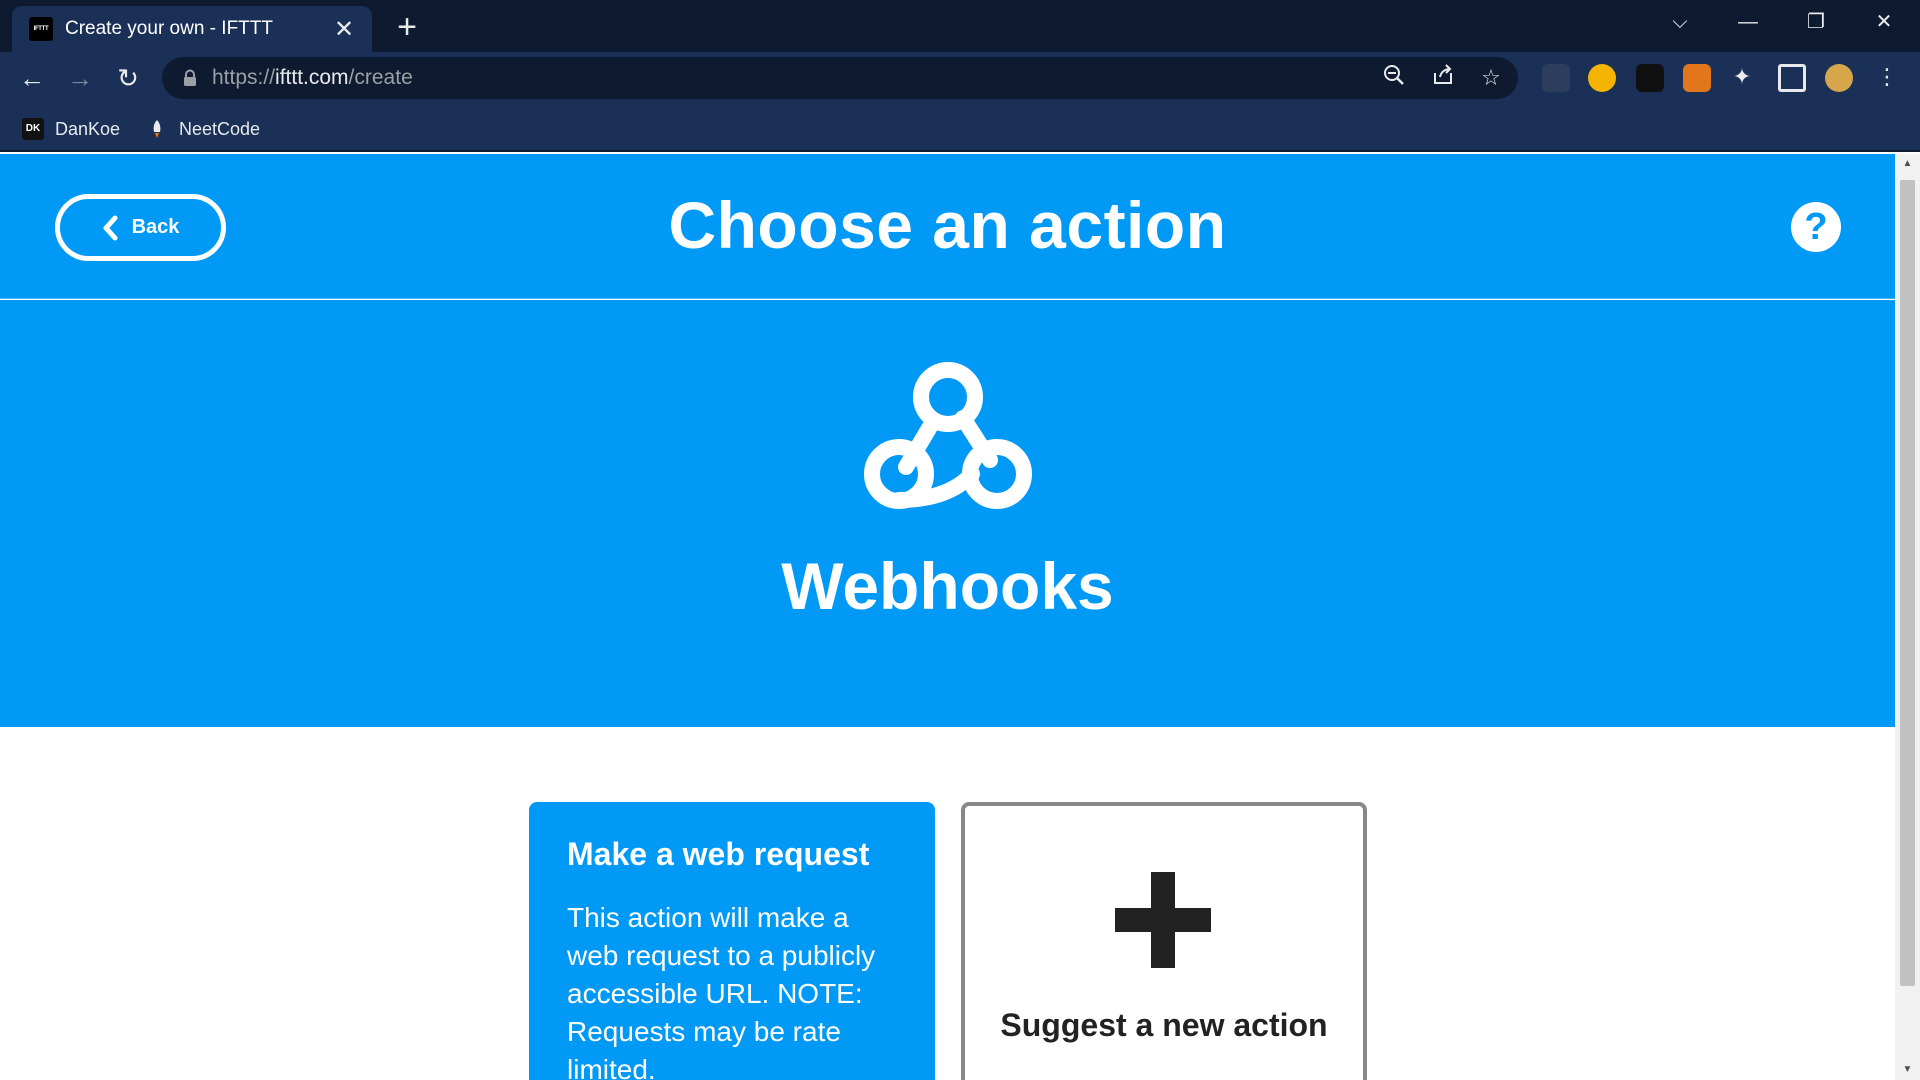  What do you see at coordinates (380, 77) in the screenshot?
I see `url-path: /create` at bounding box center [380, 77].